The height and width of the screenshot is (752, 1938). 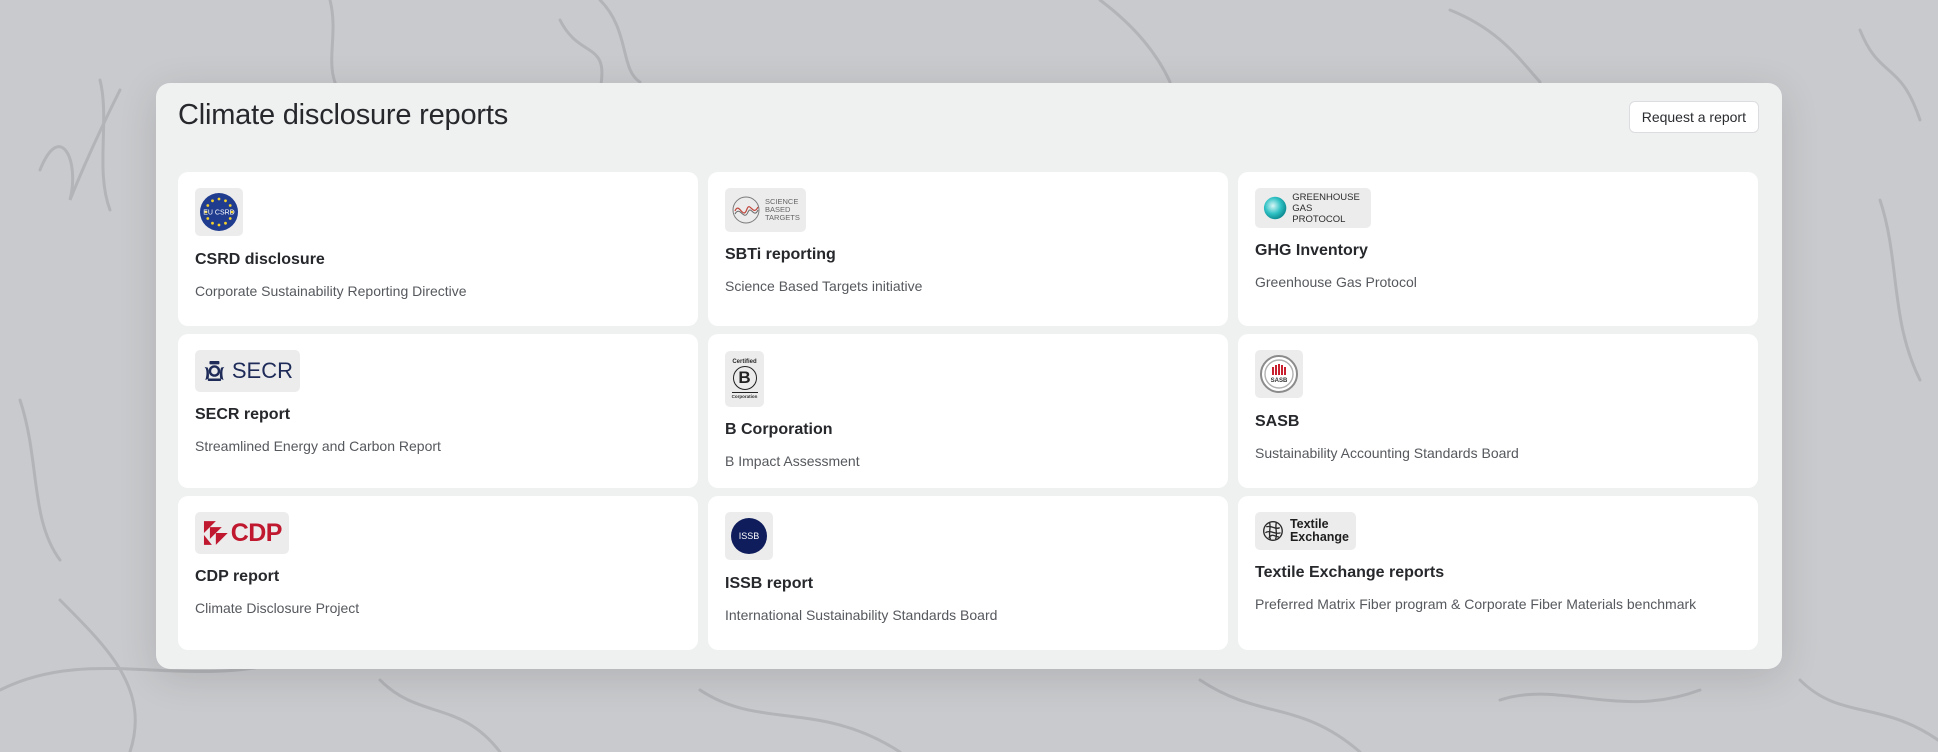 I want to click on textile-exchange-logo: Textile Exchange, so click(x=1305, y=531).